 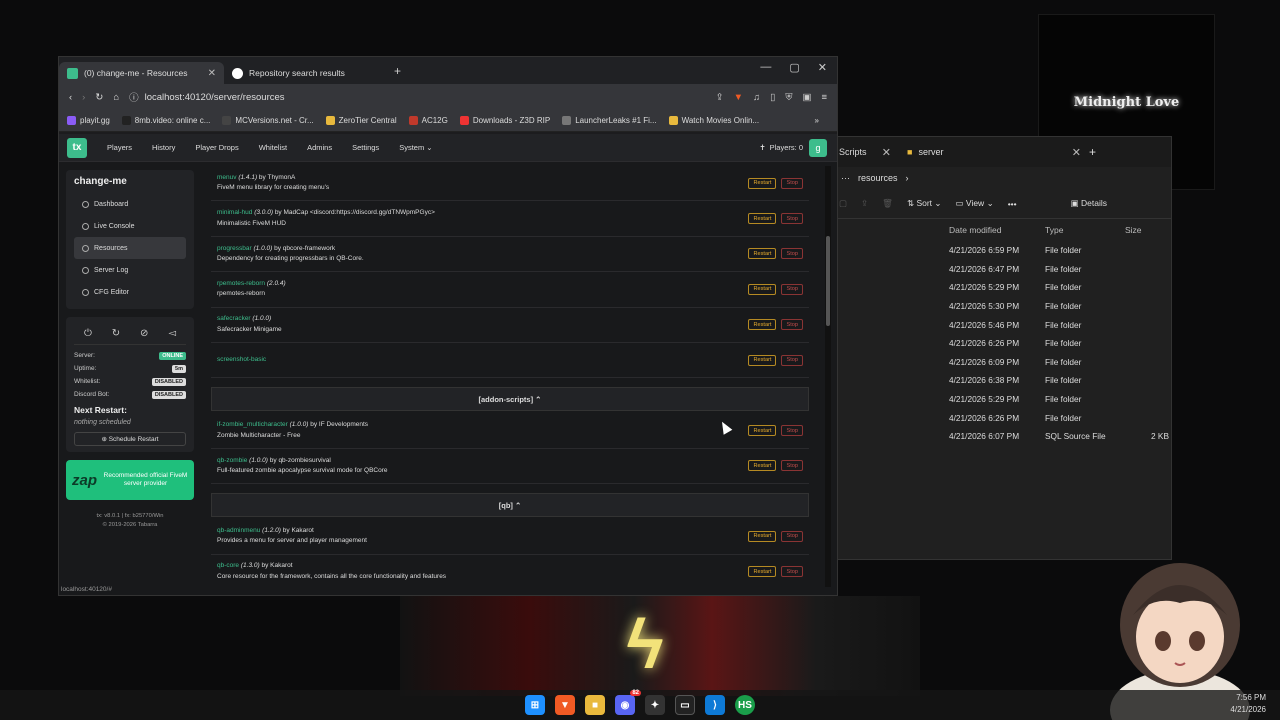 I want to click on system-clock: 7:56 PM 4/21/2026, so click(x=1248, y=704).